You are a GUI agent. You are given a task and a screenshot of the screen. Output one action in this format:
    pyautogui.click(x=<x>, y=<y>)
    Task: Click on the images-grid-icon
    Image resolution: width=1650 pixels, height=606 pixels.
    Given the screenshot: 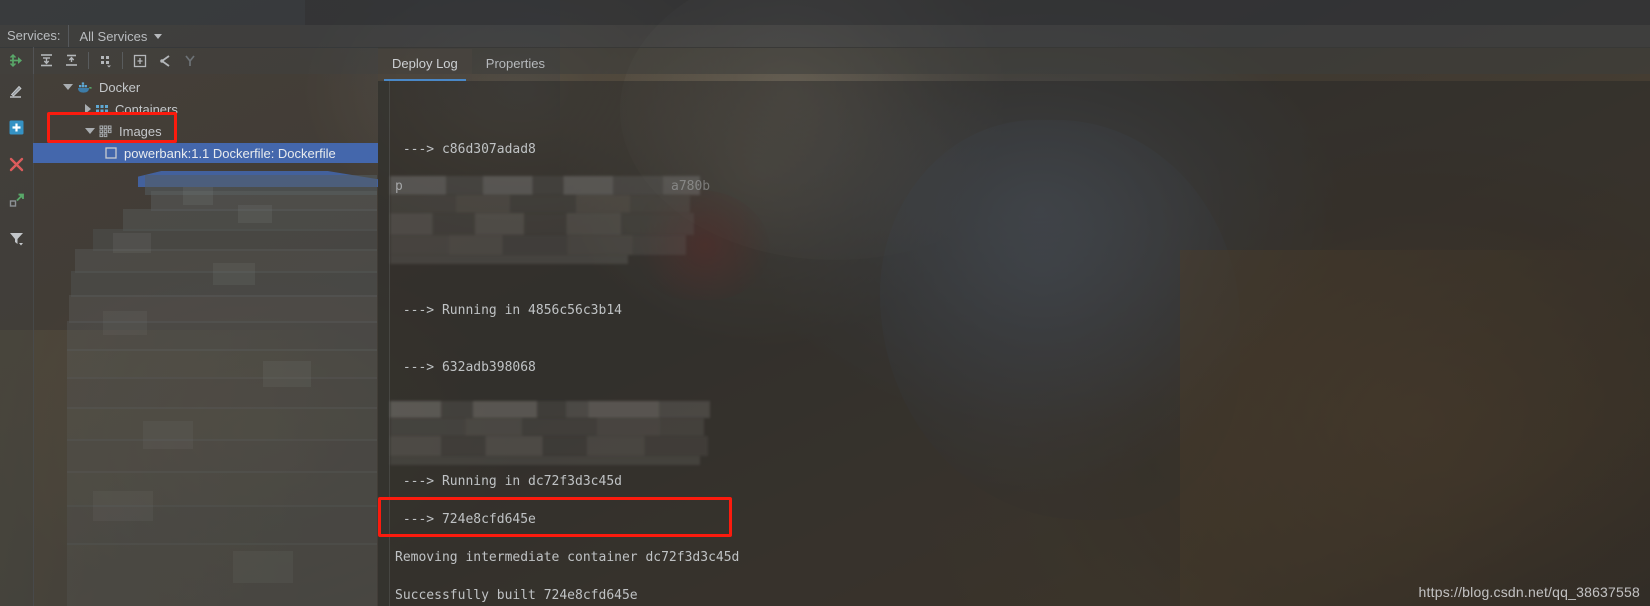 What is the action you would take?
    pyautogui.click(x=106, y=131)
    